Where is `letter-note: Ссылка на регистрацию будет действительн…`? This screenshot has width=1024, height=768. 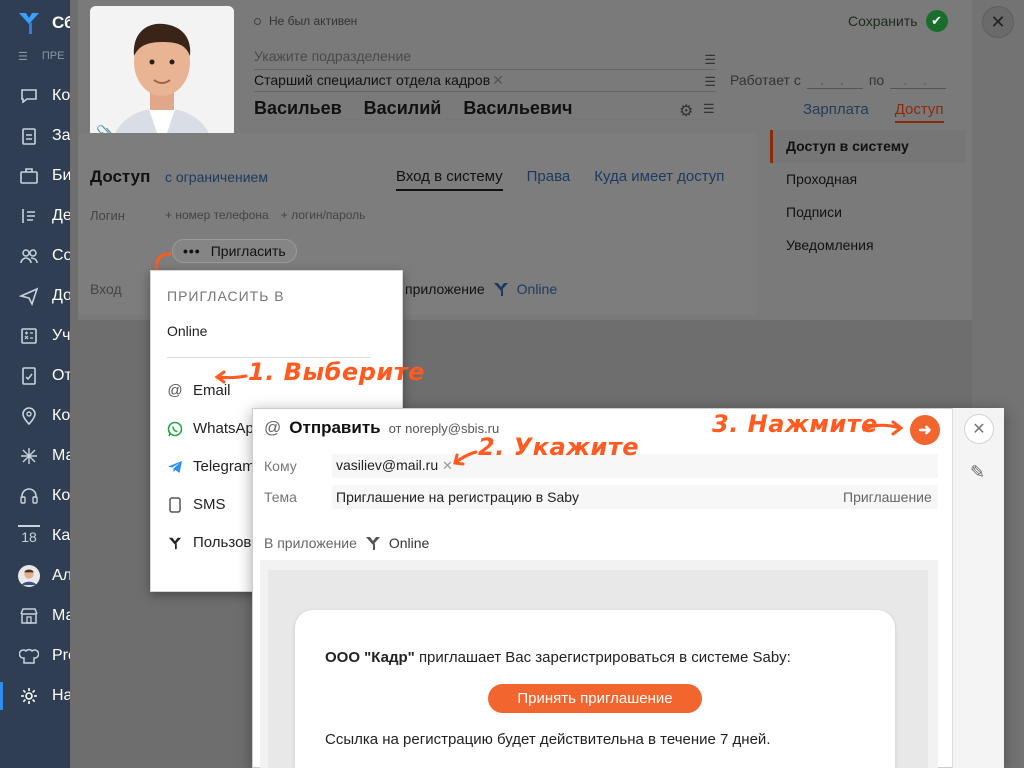 letter-note: Ссылка на регистрацию будет действительн… is located at coordinates (548, 739).